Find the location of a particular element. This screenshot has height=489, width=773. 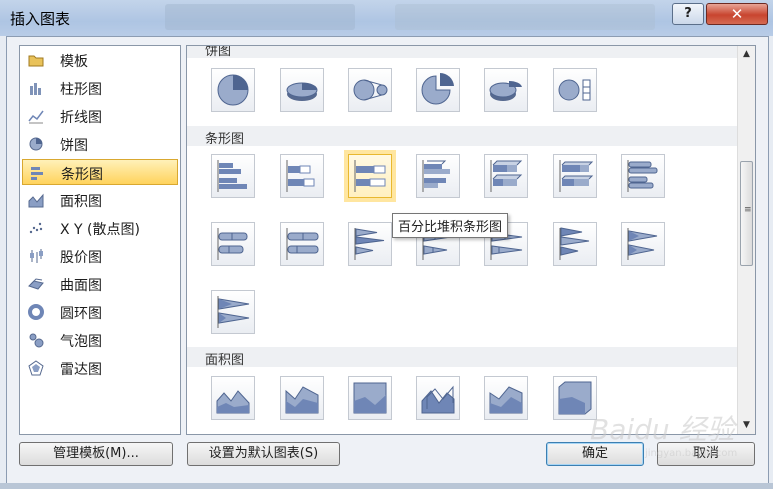

scroll-down-arrow: ▼ is located at coordinates (746, 425).